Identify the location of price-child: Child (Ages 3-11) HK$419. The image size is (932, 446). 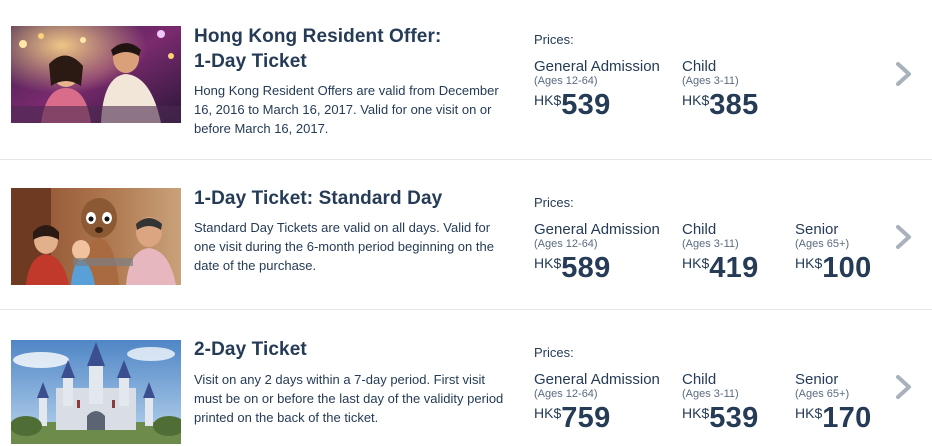
(720, 254).